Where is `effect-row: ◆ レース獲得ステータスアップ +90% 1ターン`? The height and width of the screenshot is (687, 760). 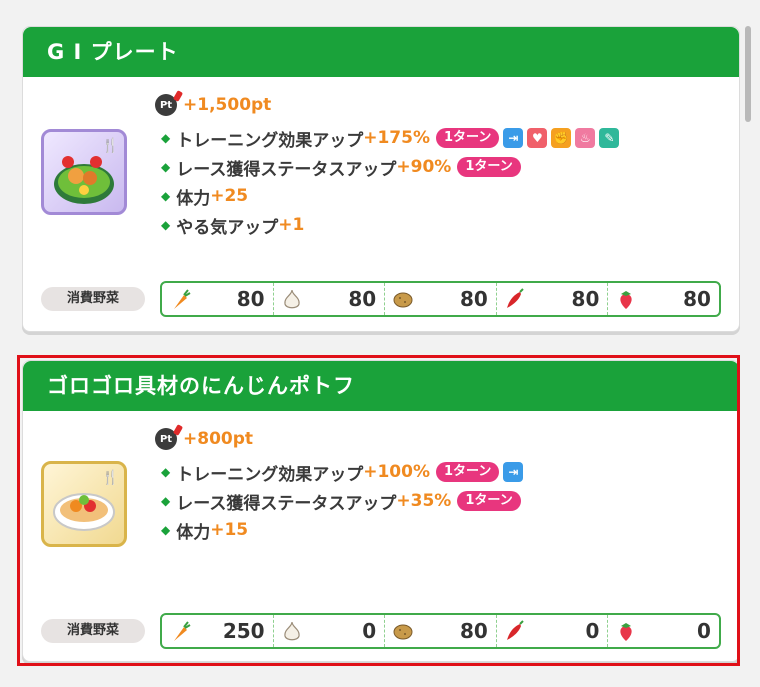
effect-row: ◆ レース獲得ステータスアップ +90% 1ターン is located at coordinates (341, 167).